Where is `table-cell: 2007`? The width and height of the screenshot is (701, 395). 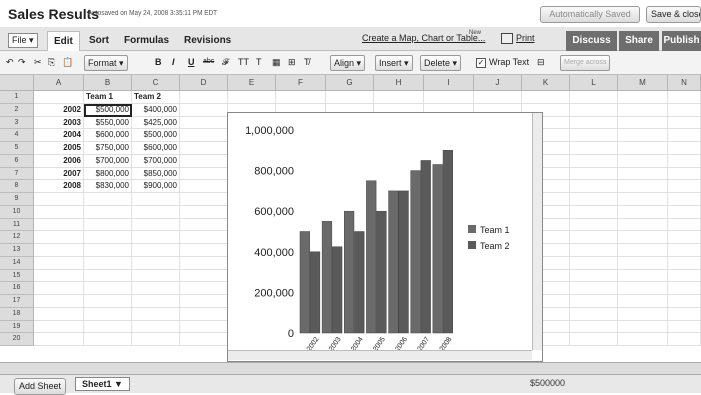 table-cell: 2007 is located at coordinates (59, 174).